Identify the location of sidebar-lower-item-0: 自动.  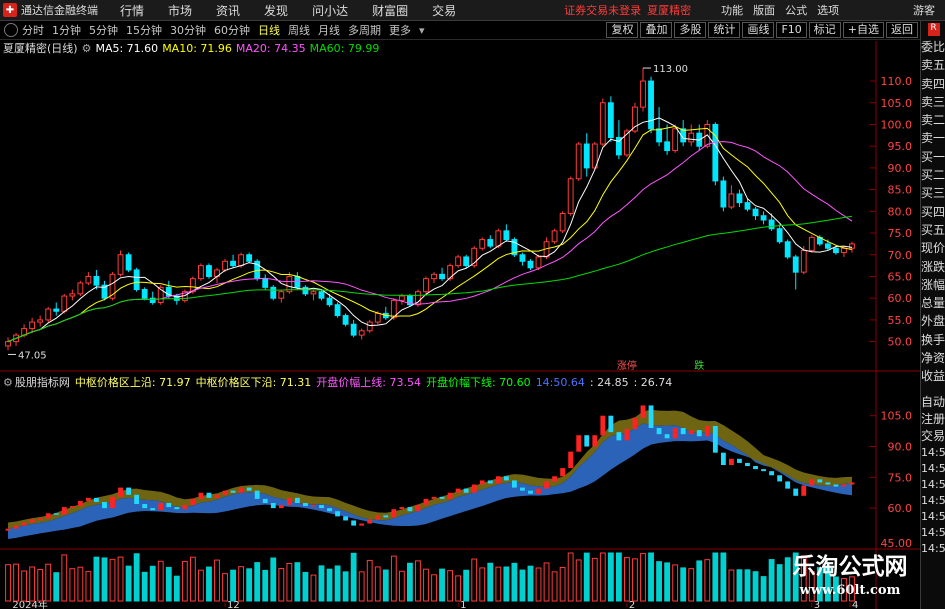
(933, 402).